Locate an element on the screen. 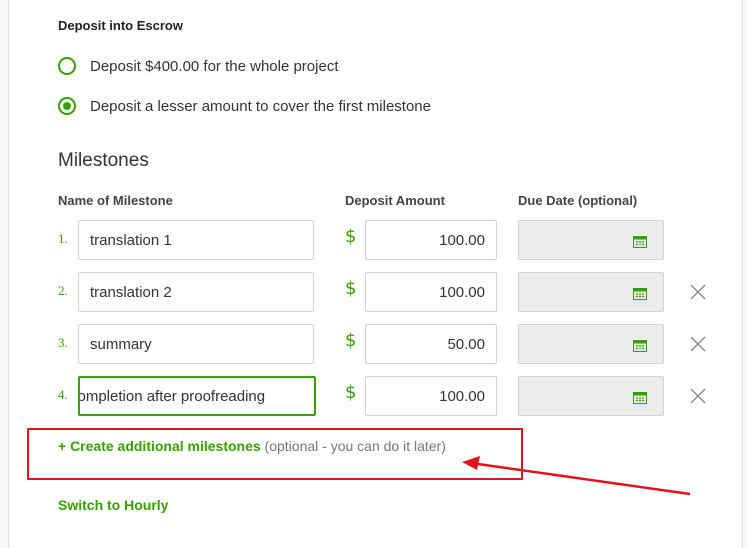 The image size is (747, 548). milestone-number: 2. is located at coordinates (63, 290).